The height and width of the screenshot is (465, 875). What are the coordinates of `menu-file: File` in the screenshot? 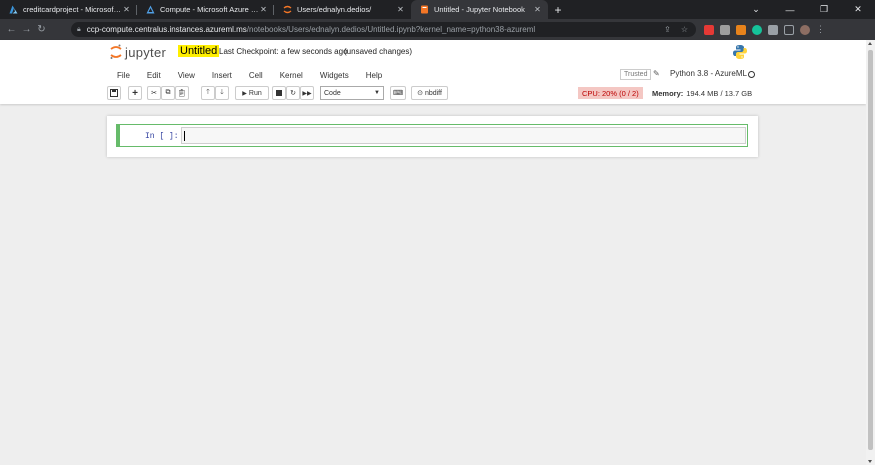 It's located at (123, 75).